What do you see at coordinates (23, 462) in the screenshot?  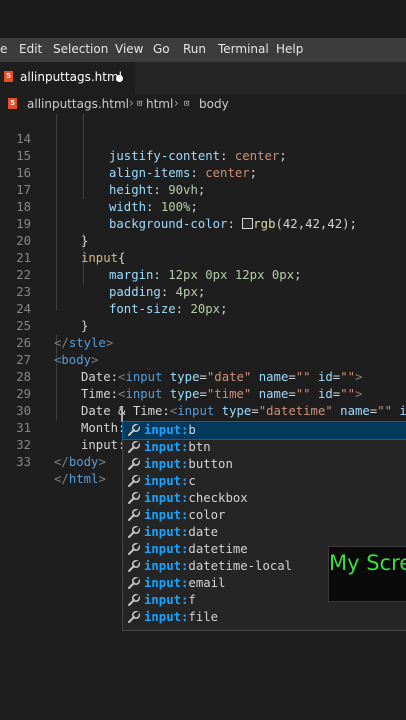 I see `line-number: 33` at bounding box center [23, 462].